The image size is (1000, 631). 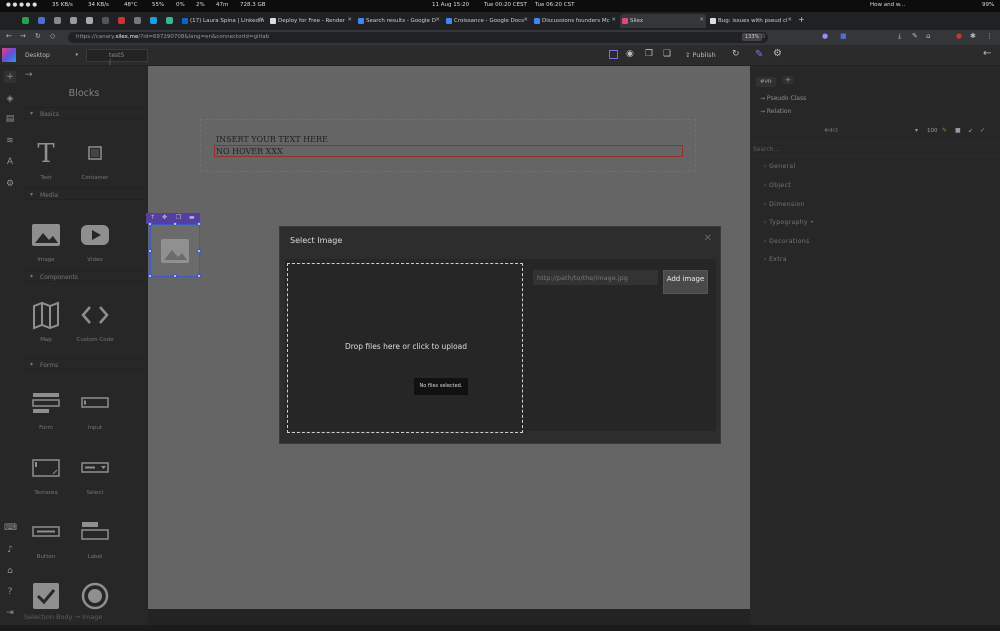 I want to click on page-name-input: test5 |, so click(x=117, y=57).